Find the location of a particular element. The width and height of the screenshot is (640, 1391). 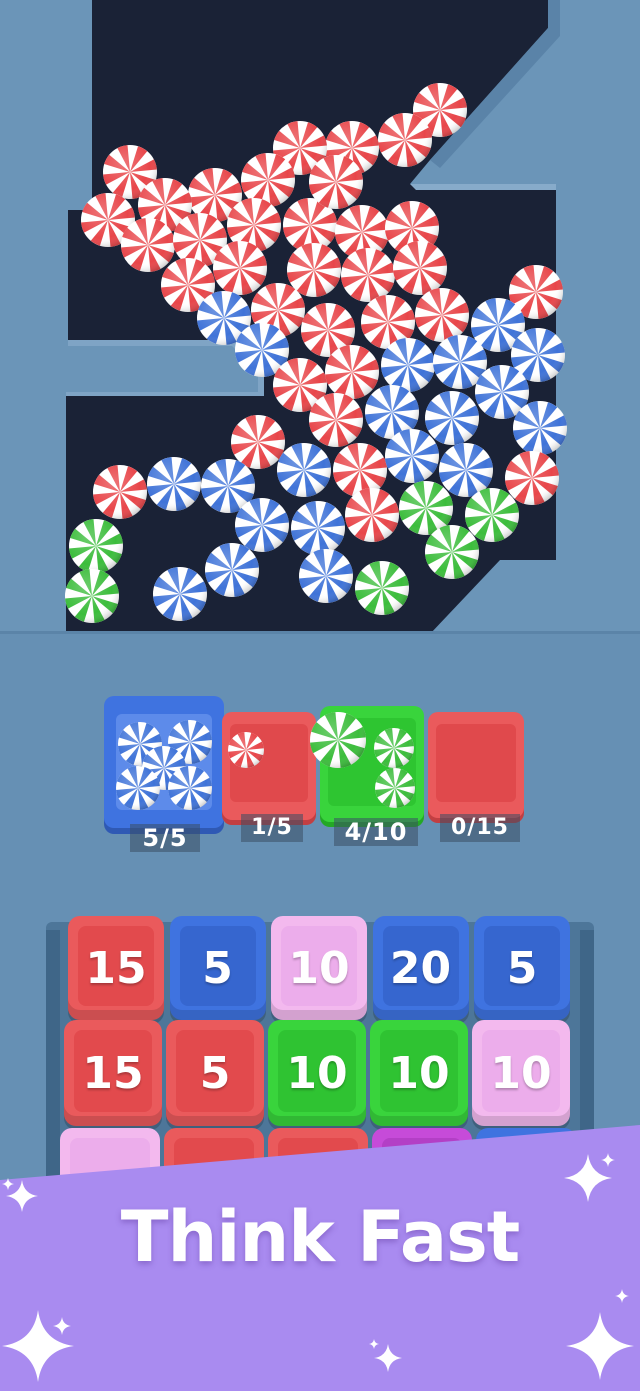

crate-blue: 20 is located at coordinates (420, 968).